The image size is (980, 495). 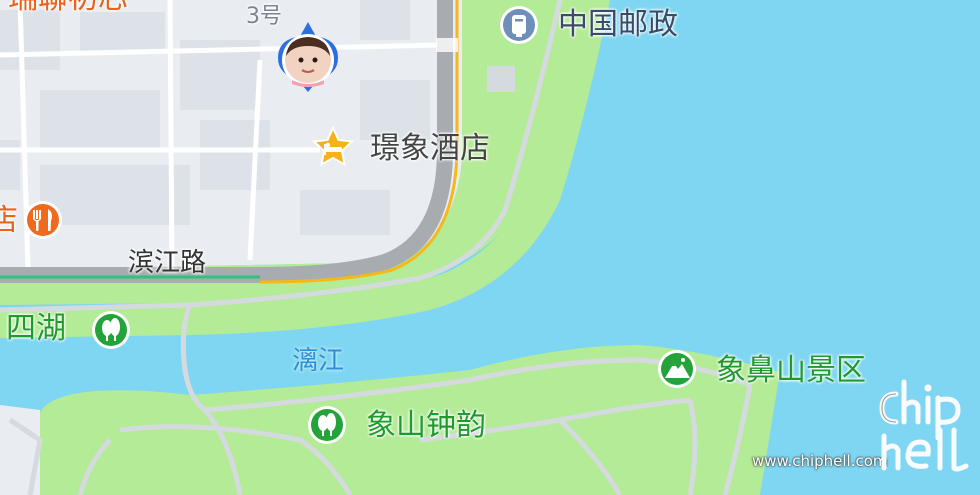 I want to click on hotel-label: 璟象酒店, so click(x=430, y=149).